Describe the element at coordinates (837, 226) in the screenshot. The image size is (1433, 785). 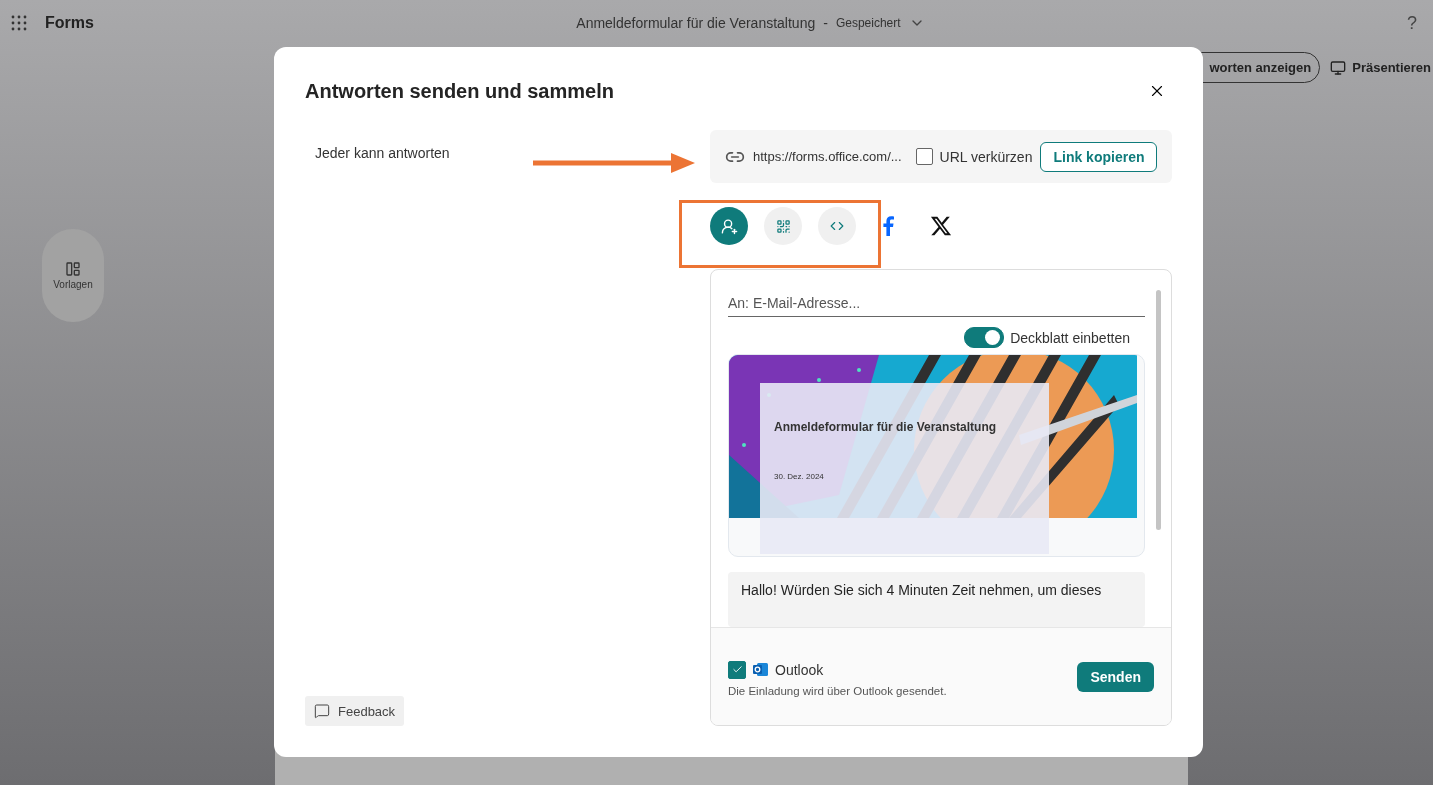
I see `code-icon` at that location.